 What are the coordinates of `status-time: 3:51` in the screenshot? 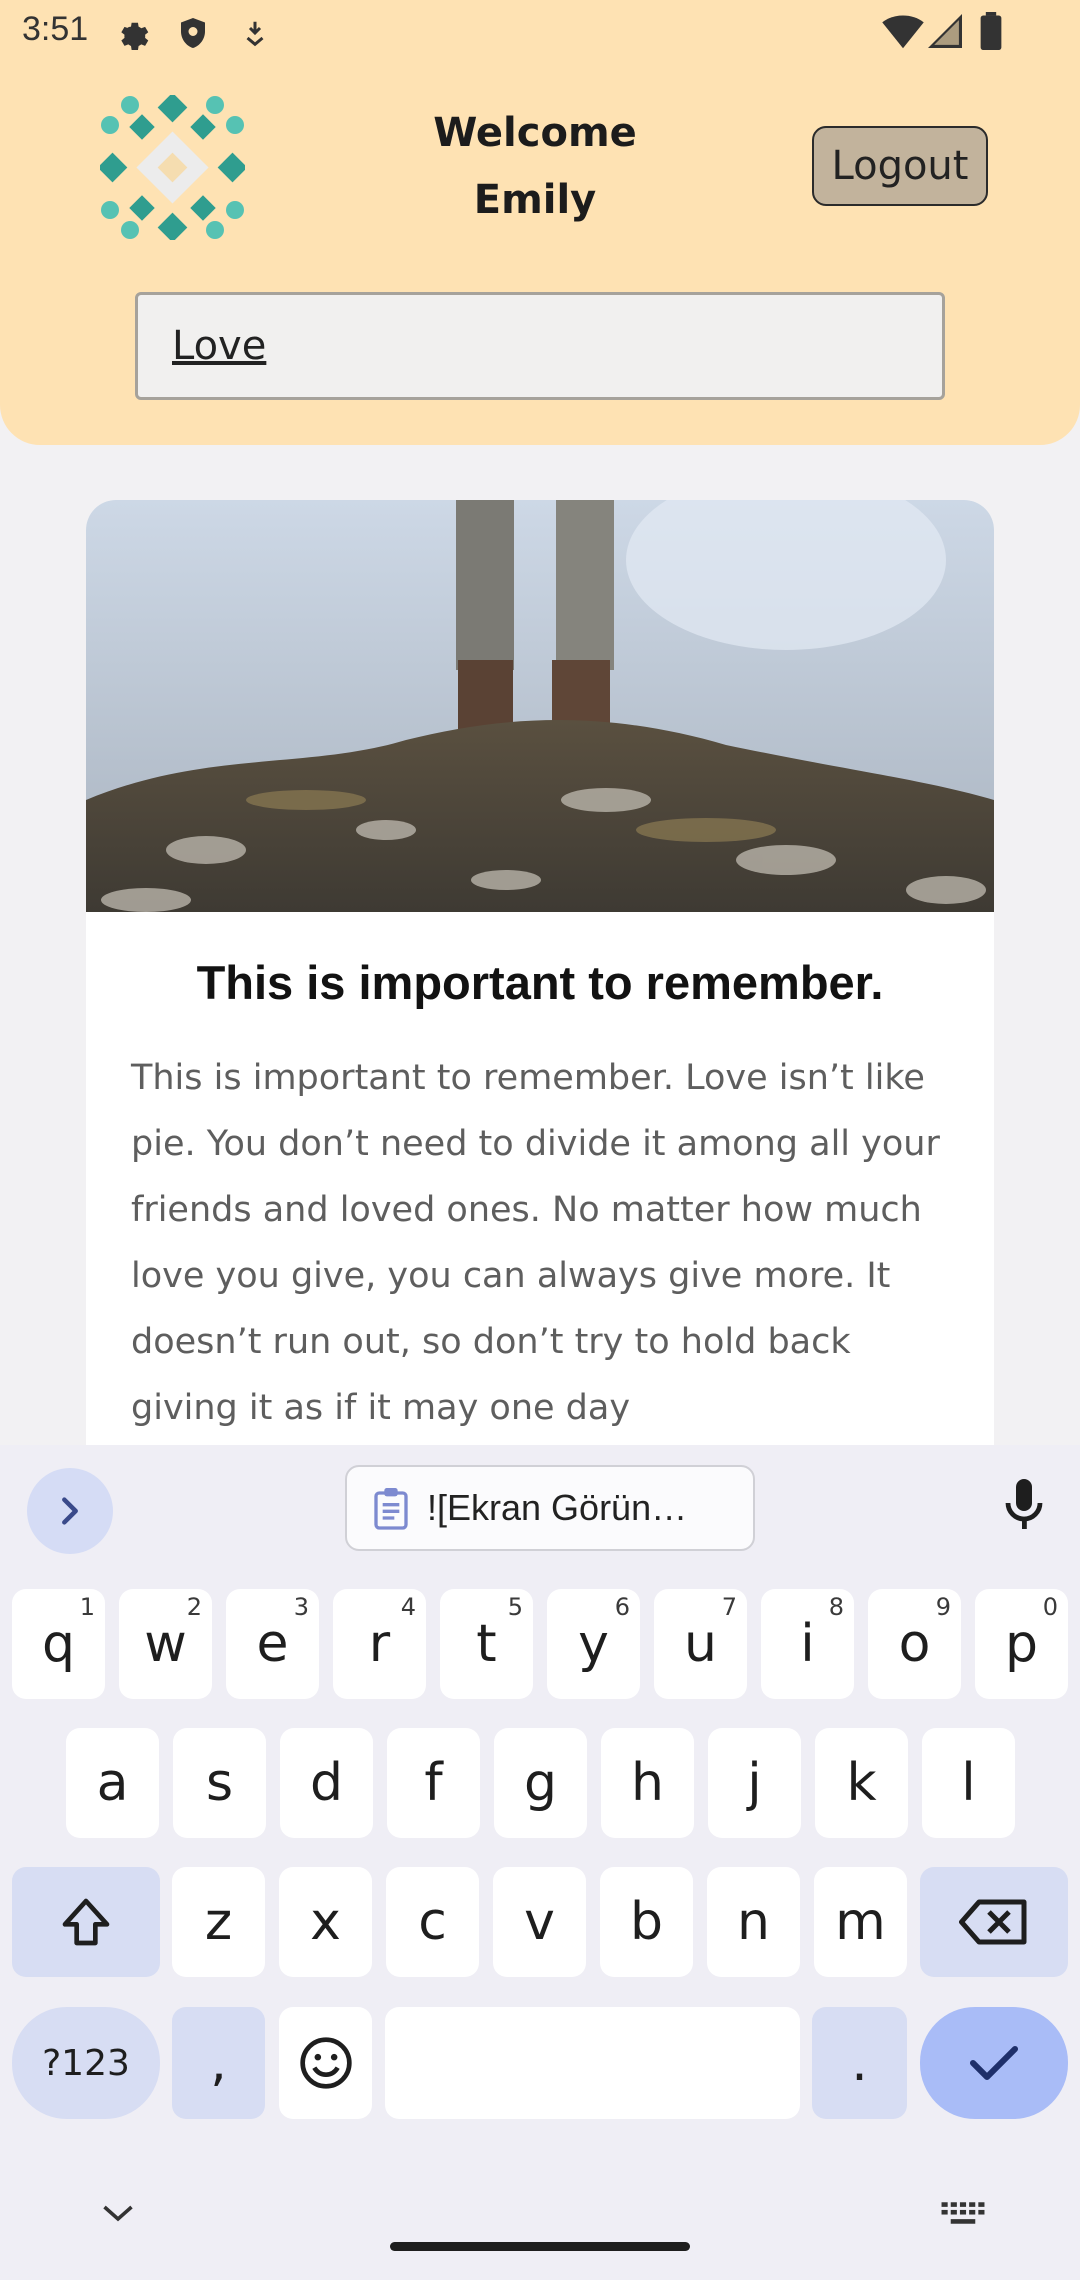 It's located at (55, 29).